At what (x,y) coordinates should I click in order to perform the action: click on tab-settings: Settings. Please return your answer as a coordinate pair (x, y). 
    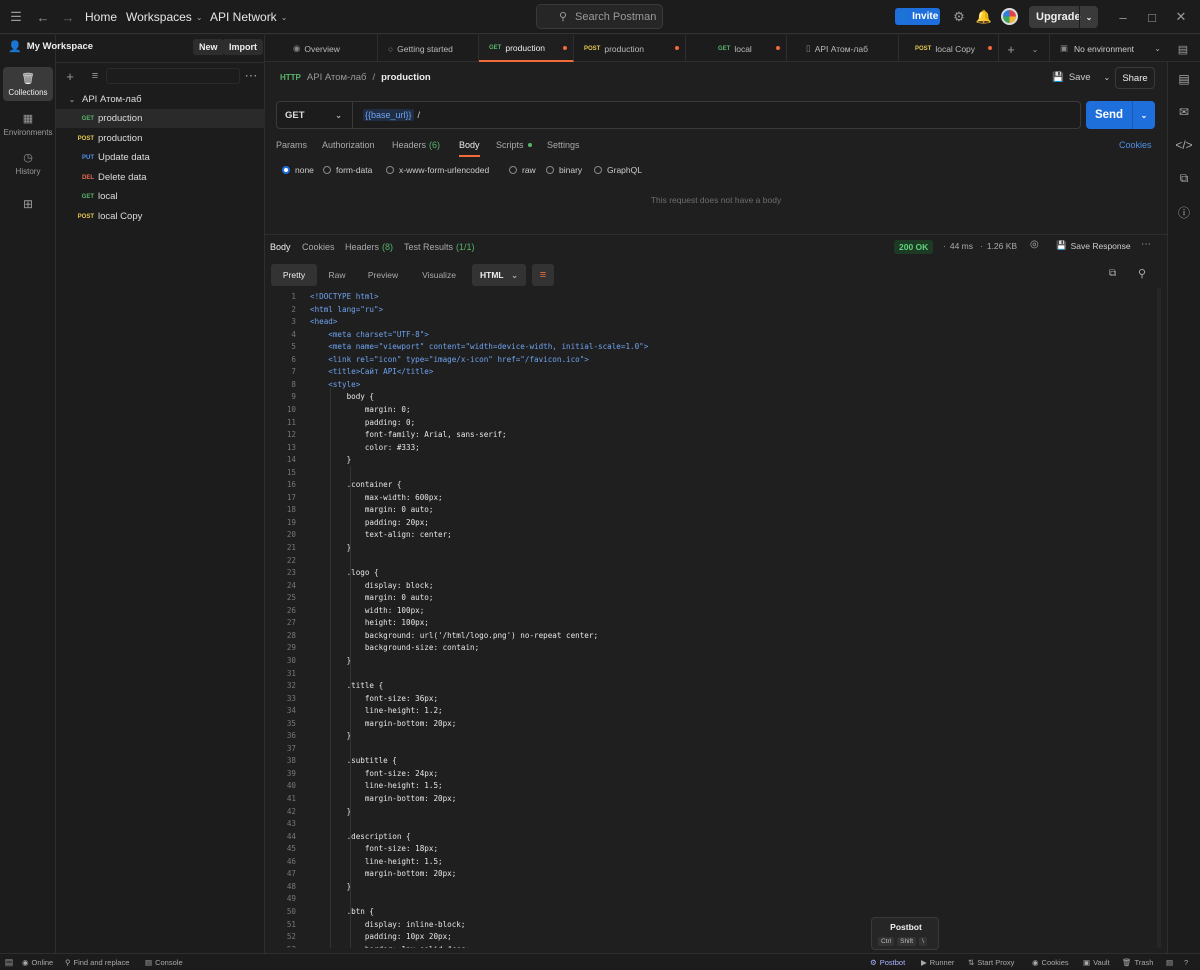
    Looking at the image, I should click on (563, 145).